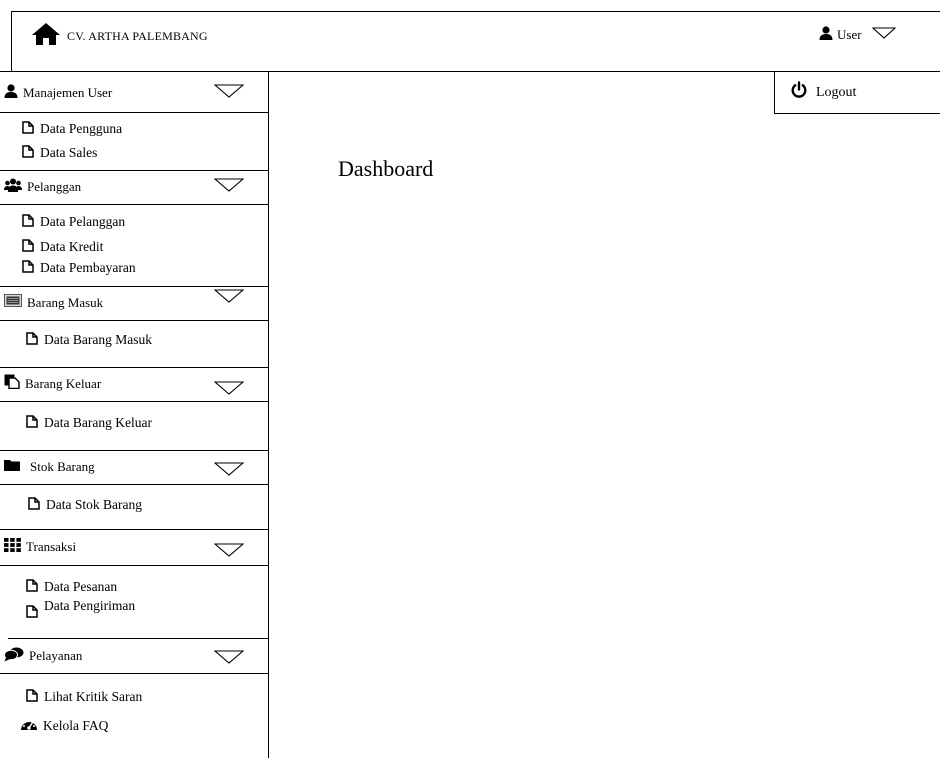  Describe the element at coordinates (13, 303) in the screenshot. I see `list-icon` at that location.